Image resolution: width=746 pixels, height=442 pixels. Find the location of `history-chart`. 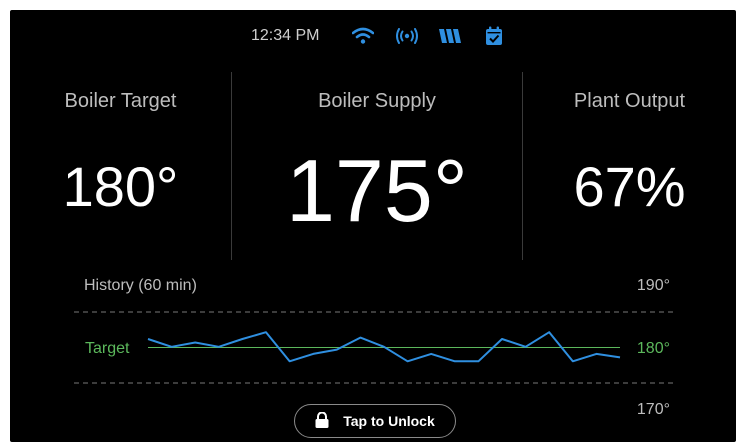

history-chart is located at coordinates (375, 347).